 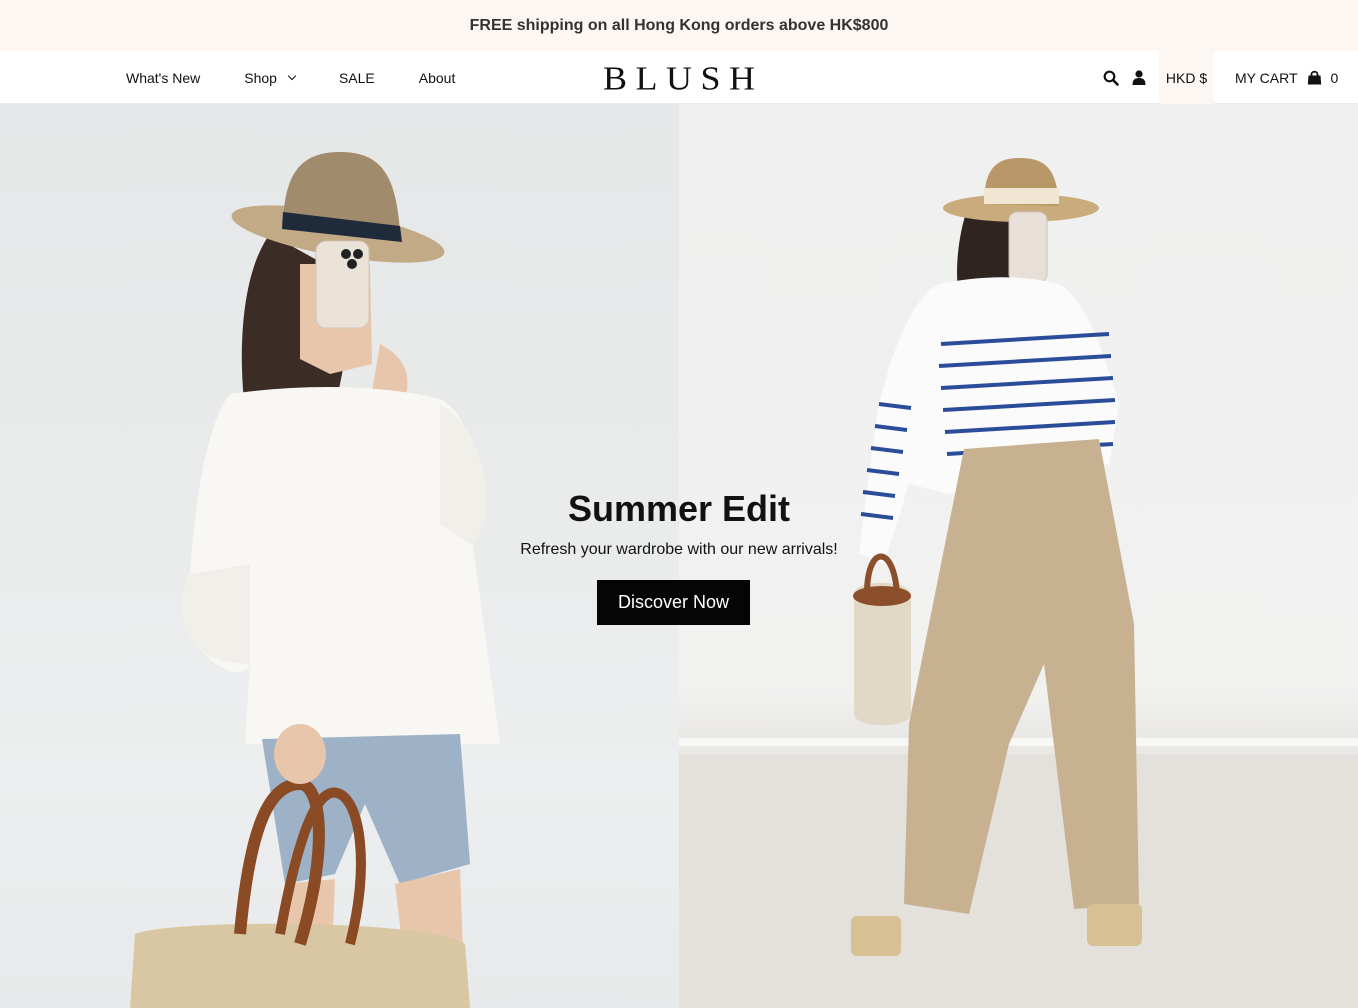 I want to click on discover-now-button: Discover Now, so click(x=673, y=602).